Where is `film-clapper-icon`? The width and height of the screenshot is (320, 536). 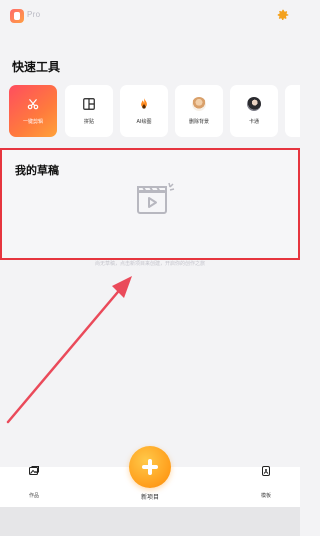 film-clapper-icon is located at coordinates (156, 198).